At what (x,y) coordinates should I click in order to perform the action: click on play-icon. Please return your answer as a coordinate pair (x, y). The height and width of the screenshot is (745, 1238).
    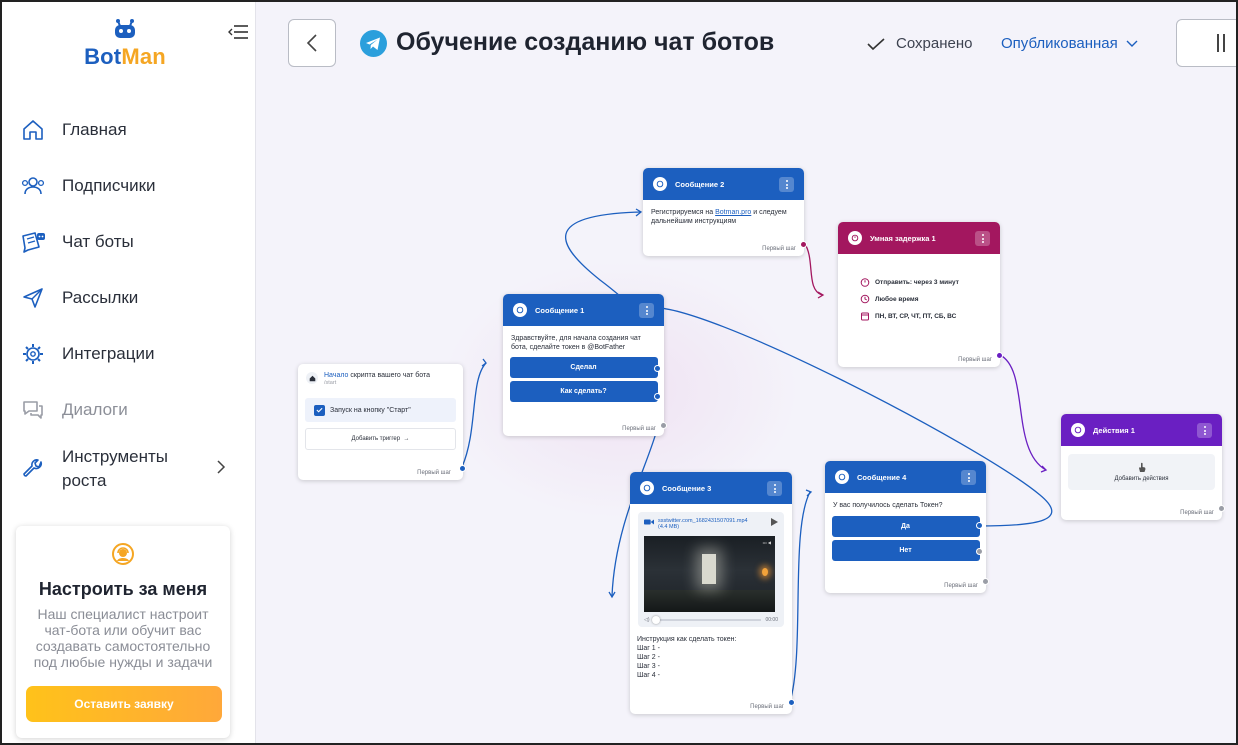
    Looking at the image, I should click on (774, 522).